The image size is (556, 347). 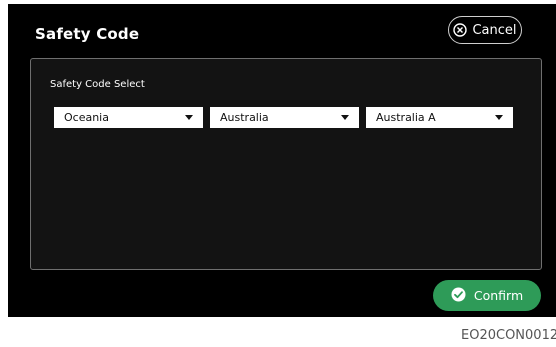 What do you see at coordinates (498, 295) in the screenshot?
I see `confirm-label: Confirm` at bounding box center [498, 295].